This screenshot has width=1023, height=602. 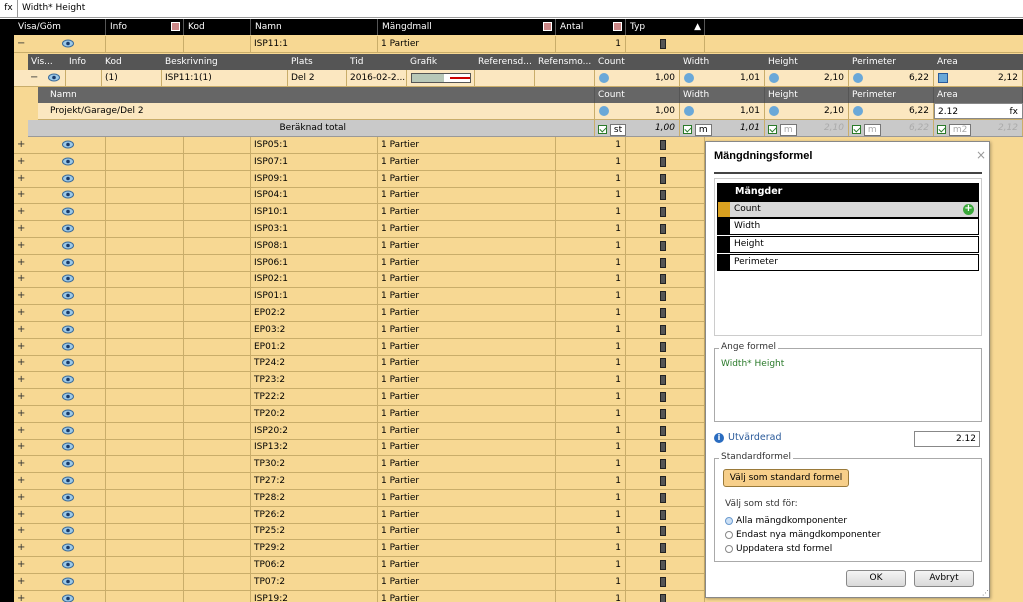 What do you see at coordinates (891, 78) in the screenshot?
I see `perimeter-cell: 6,22` at bounding box center [891, 78].